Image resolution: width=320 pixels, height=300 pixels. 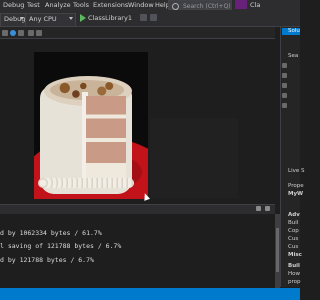 I want to click on search-placeholder: Search (Ctrl+Q), so click(x=207, y=6).